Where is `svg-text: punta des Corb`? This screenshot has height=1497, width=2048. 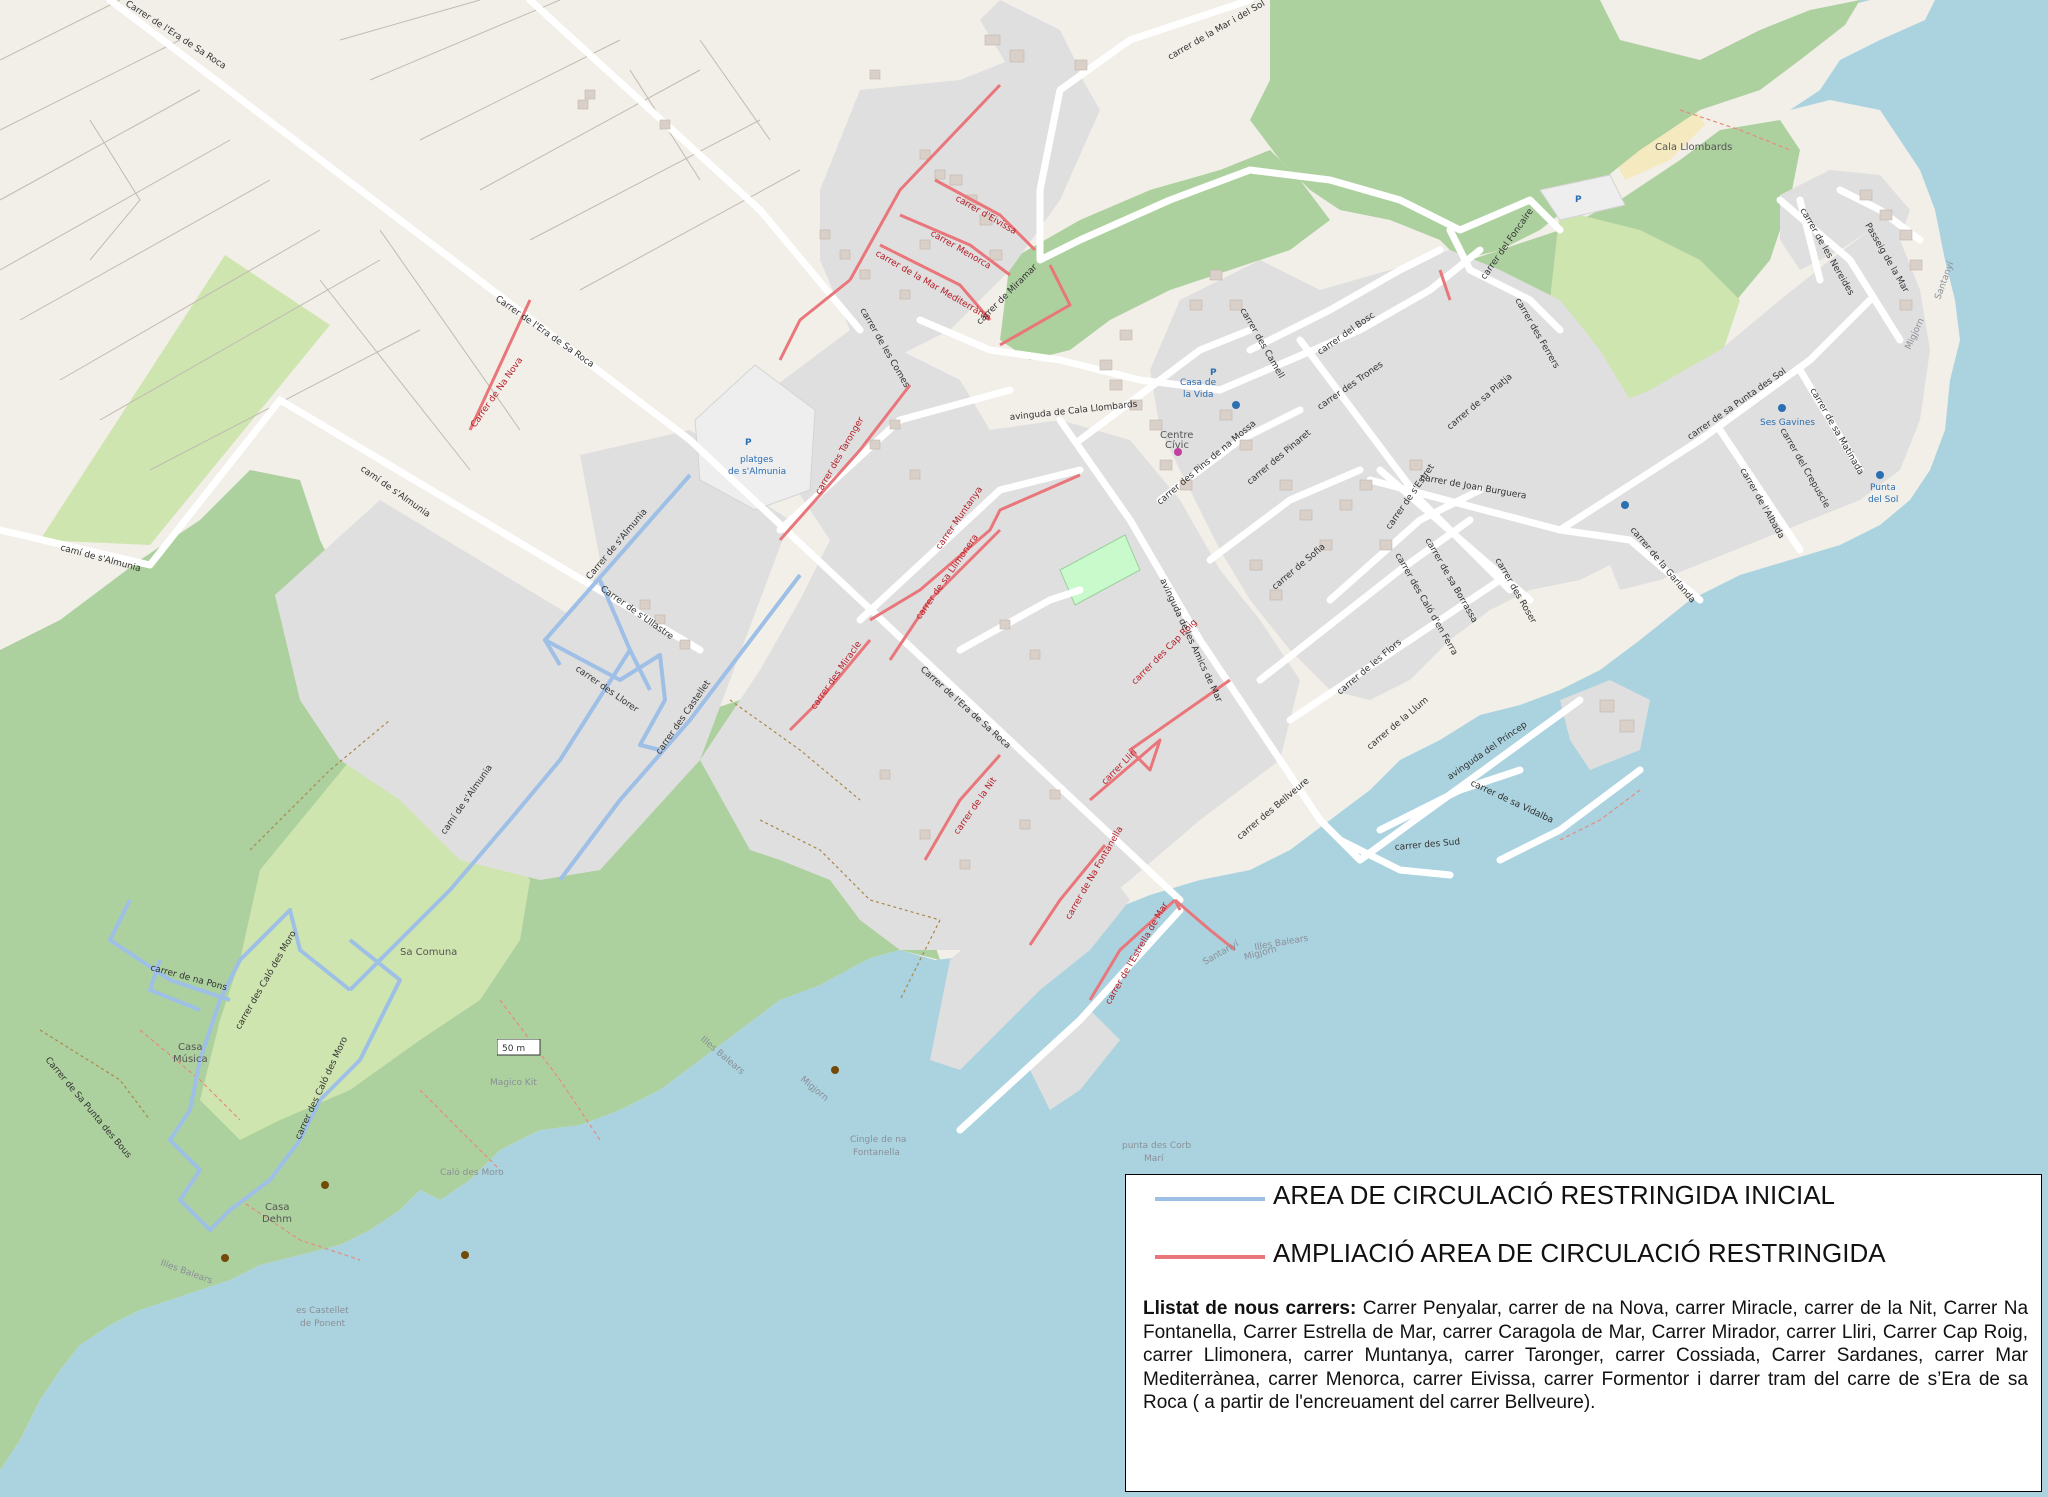
svg-text: punta des Corb is located at coordinates (1156, 1146).